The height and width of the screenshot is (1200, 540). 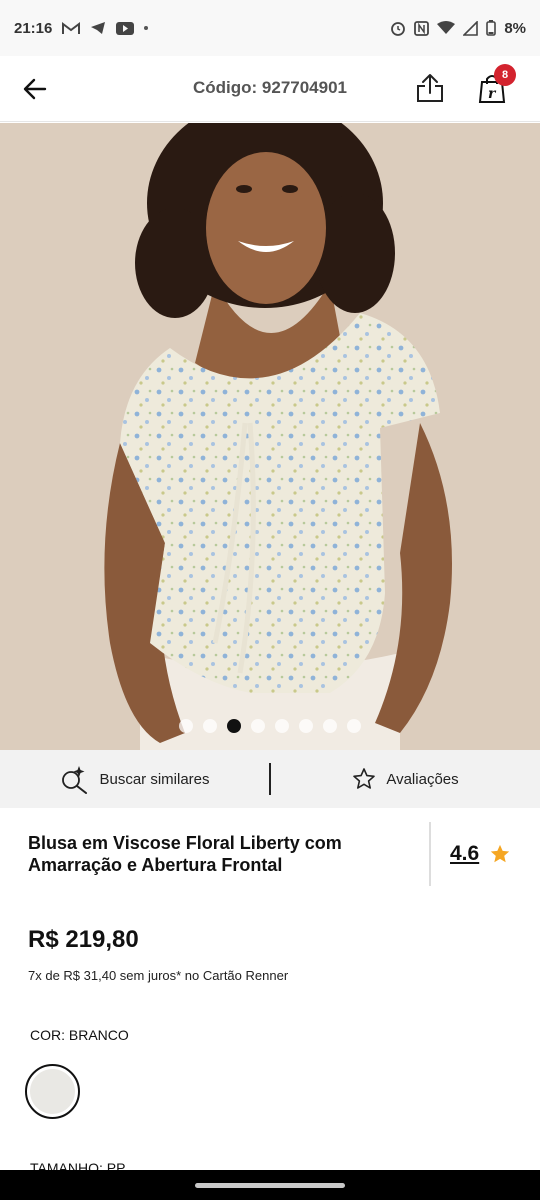 I want to click on color-label: COR: BRANCO, so click(x=79, y=1035).